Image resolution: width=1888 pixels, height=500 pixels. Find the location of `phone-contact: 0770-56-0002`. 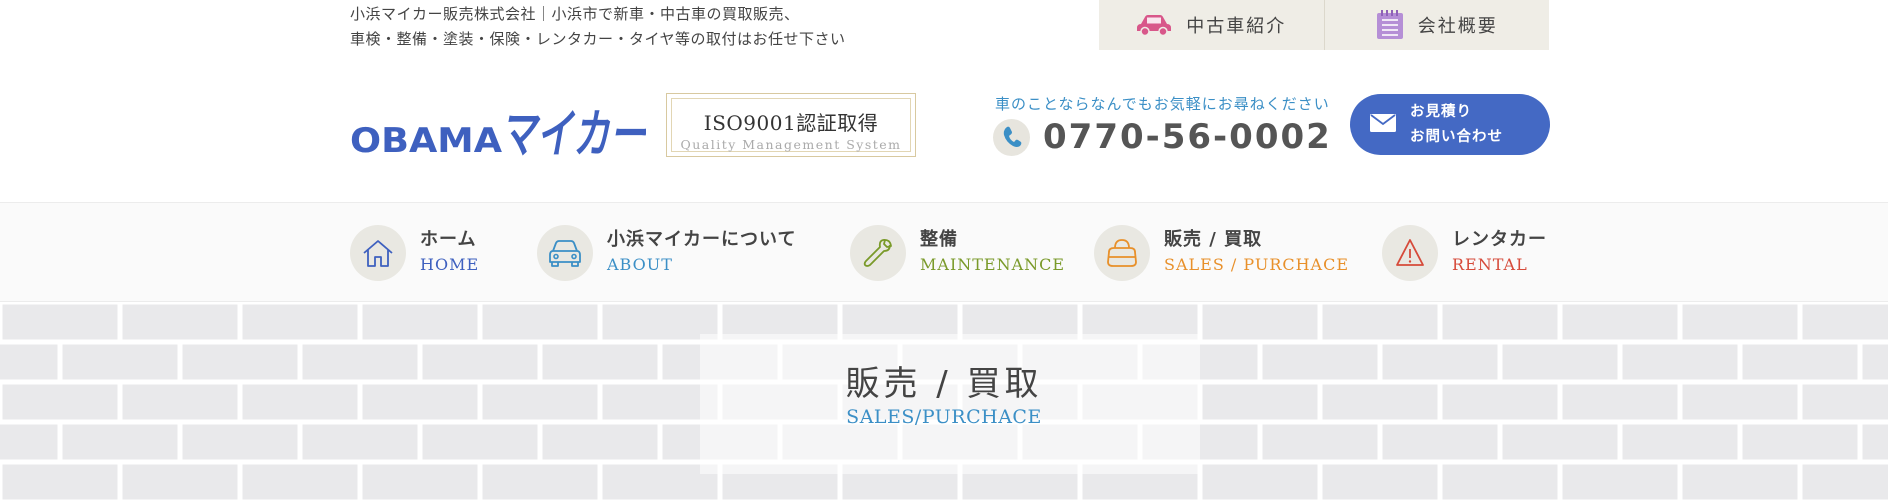

phone-contact: 0770-56-0002 is located at coordinates (1162, 137).